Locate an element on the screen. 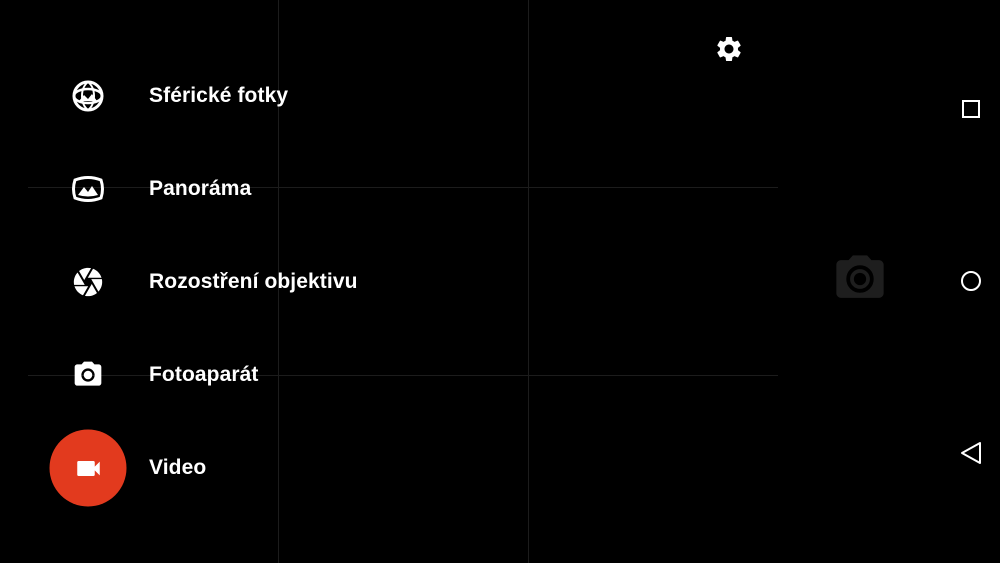  video-icon is located at coordinates (88, 468).